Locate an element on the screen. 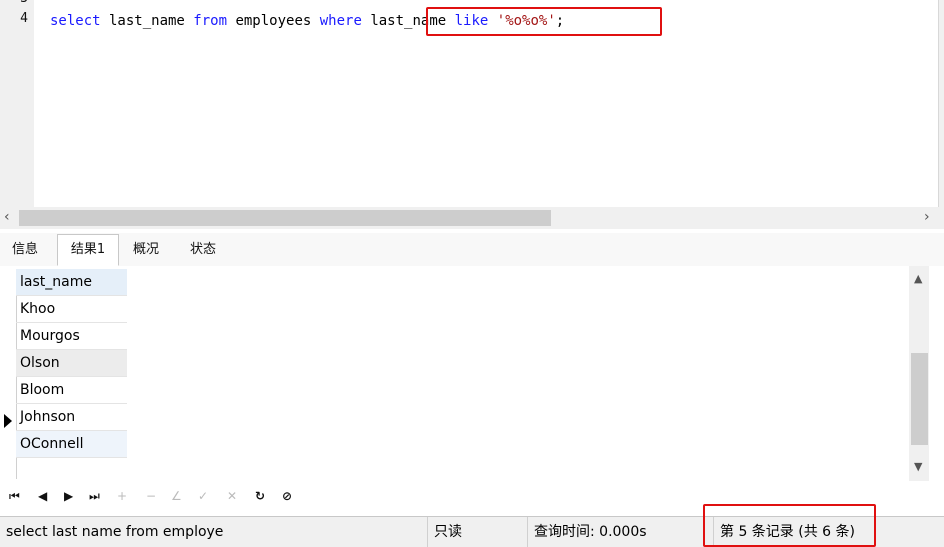 Image resolution: width=944 pixels, height=547 pixels. sql-identifier: employees is located at coordinates (273, 21).